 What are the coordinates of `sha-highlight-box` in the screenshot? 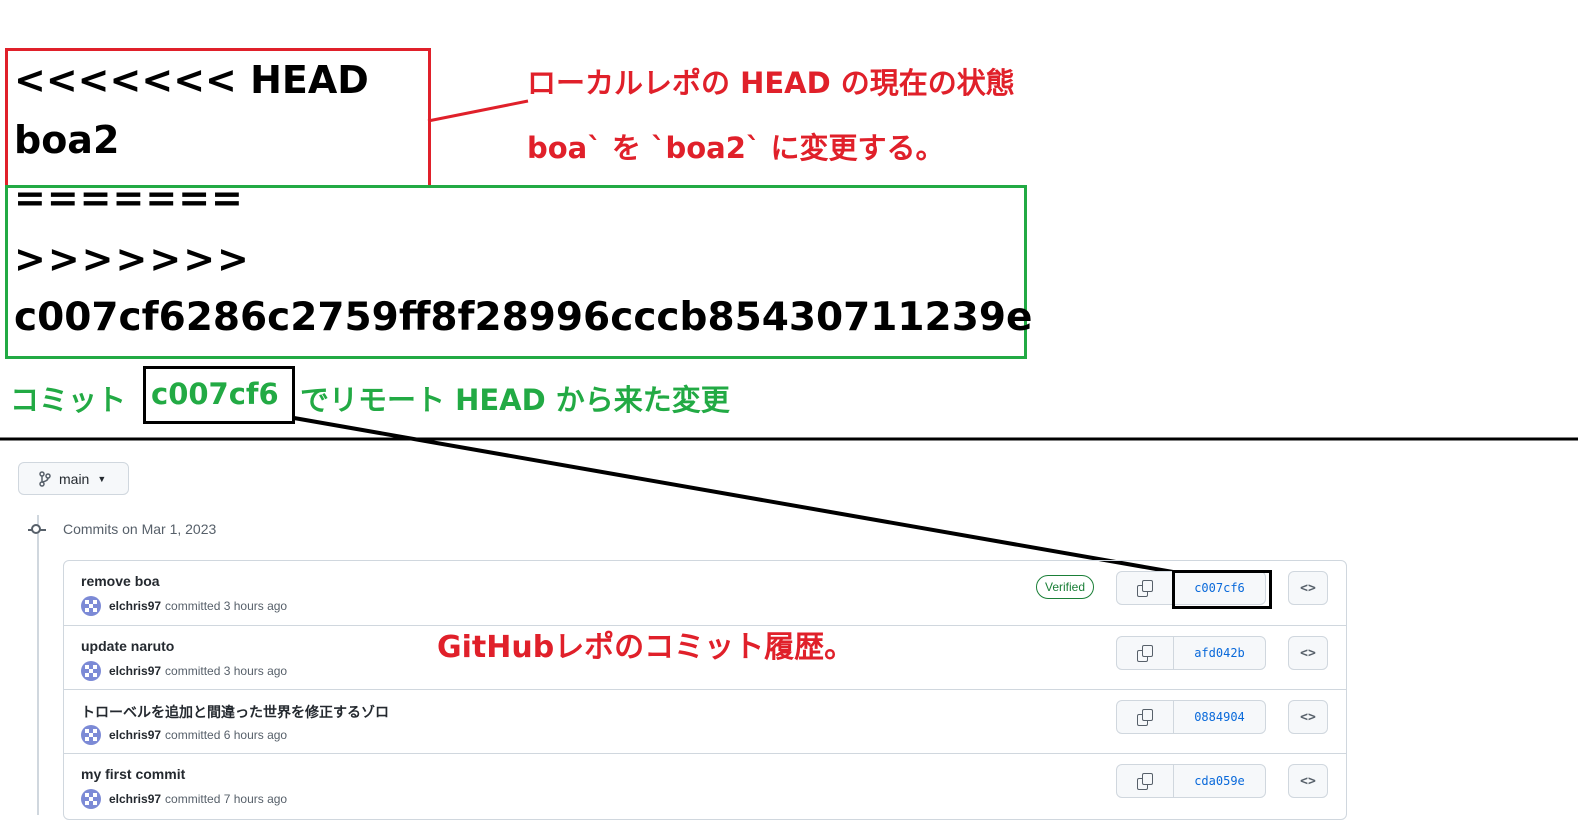 It's located at (1222, 589).